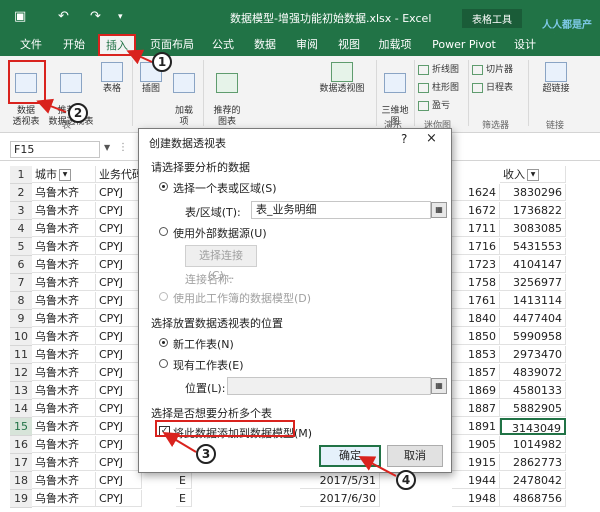 This screenshot has height=512, width=600. Describe the element at coordinates (139, 57) in the screenshot. I see `arrow-to-insert-tab` at that location.